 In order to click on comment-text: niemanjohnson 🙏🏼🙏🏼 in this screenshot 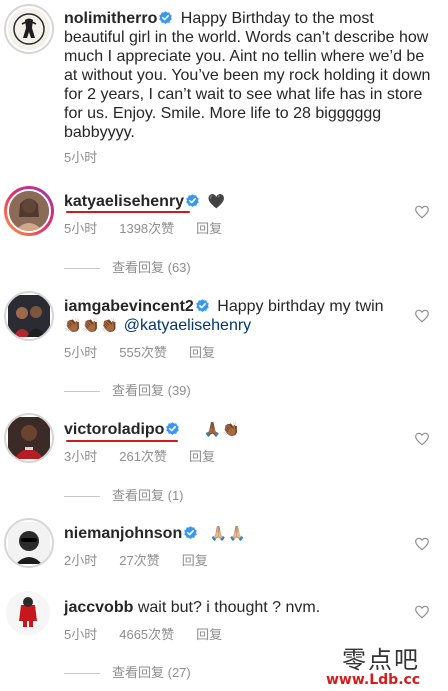, I will do `click(236, 534)`.